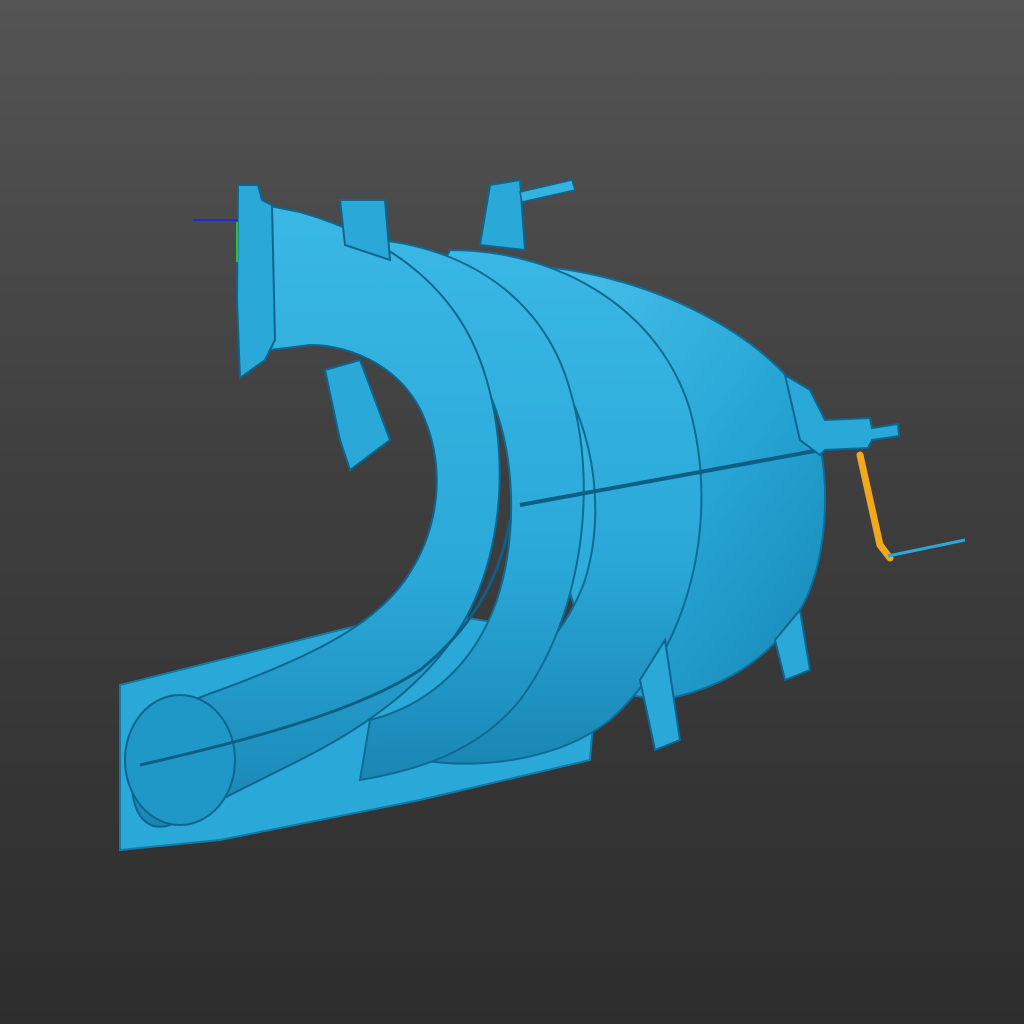 This screenshot has height=1024, width=1024. What do you see at coordinates (547, 191) in the screenshot?
I see `stud-post` at bounding box center [547, 191].